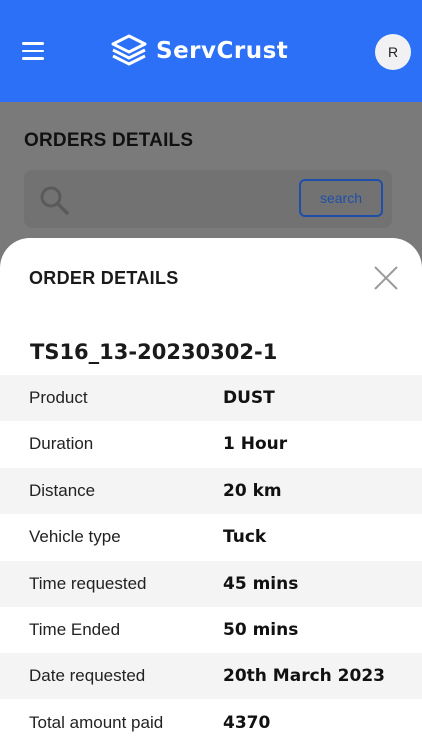 This screenshot has width=422, height=750. What do you see at coordinates (304, 676) in the screenshot?
I see `detail-value: 20th March 2023` at bounding box center [304, 676].